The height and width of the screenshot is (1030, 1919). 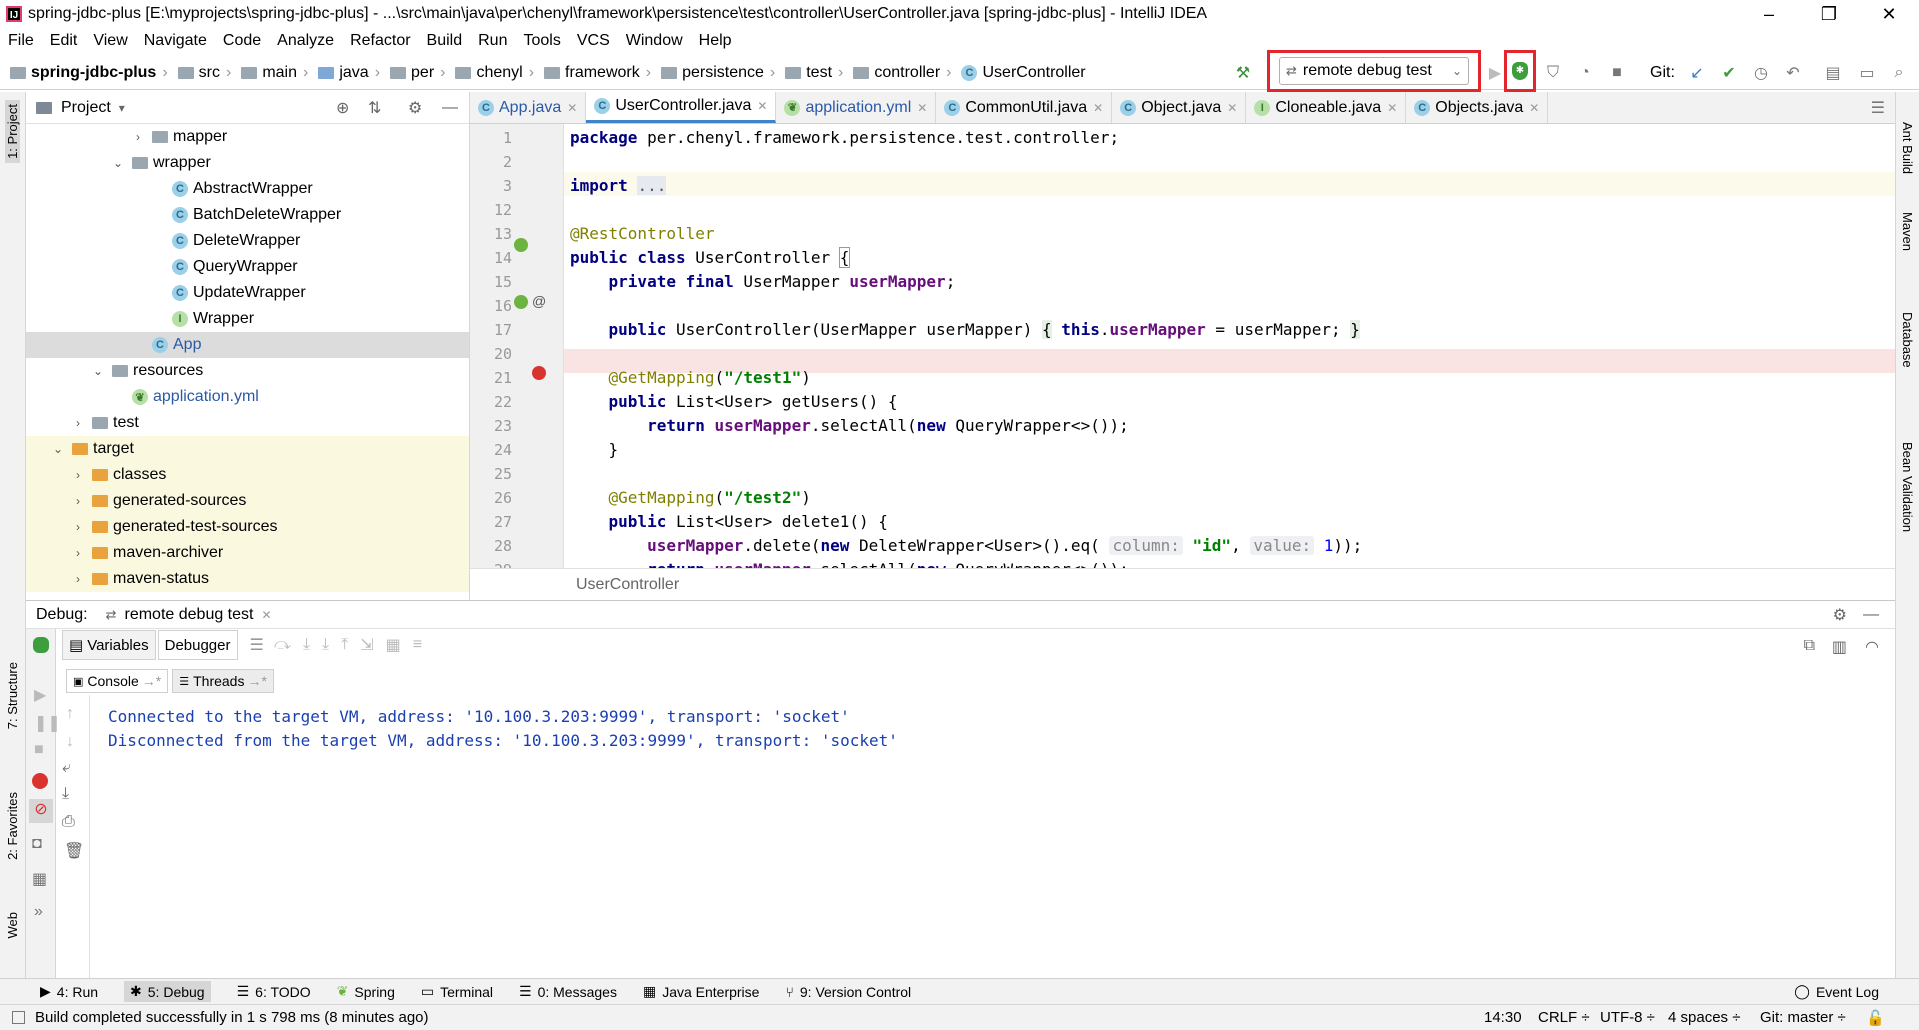 I want to click on breadcrumb-framework: framework ›, so click(x=600, y=73).